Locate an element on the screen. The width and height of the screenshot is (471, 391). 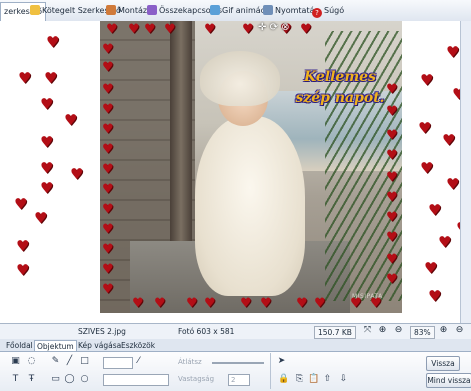
status-file-size: 150.7 KB is located at coordinates (335, 332).